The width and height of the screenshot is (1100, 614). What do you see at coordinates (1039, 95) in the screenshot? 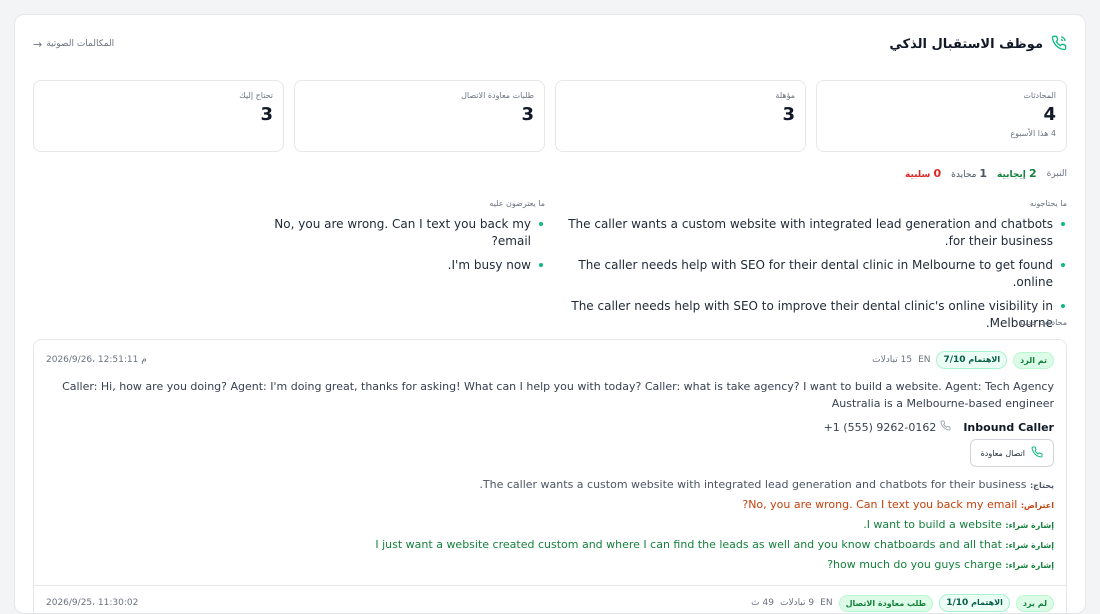
I see `stat-label: المحادثات` at bounding box center [1039, 95].